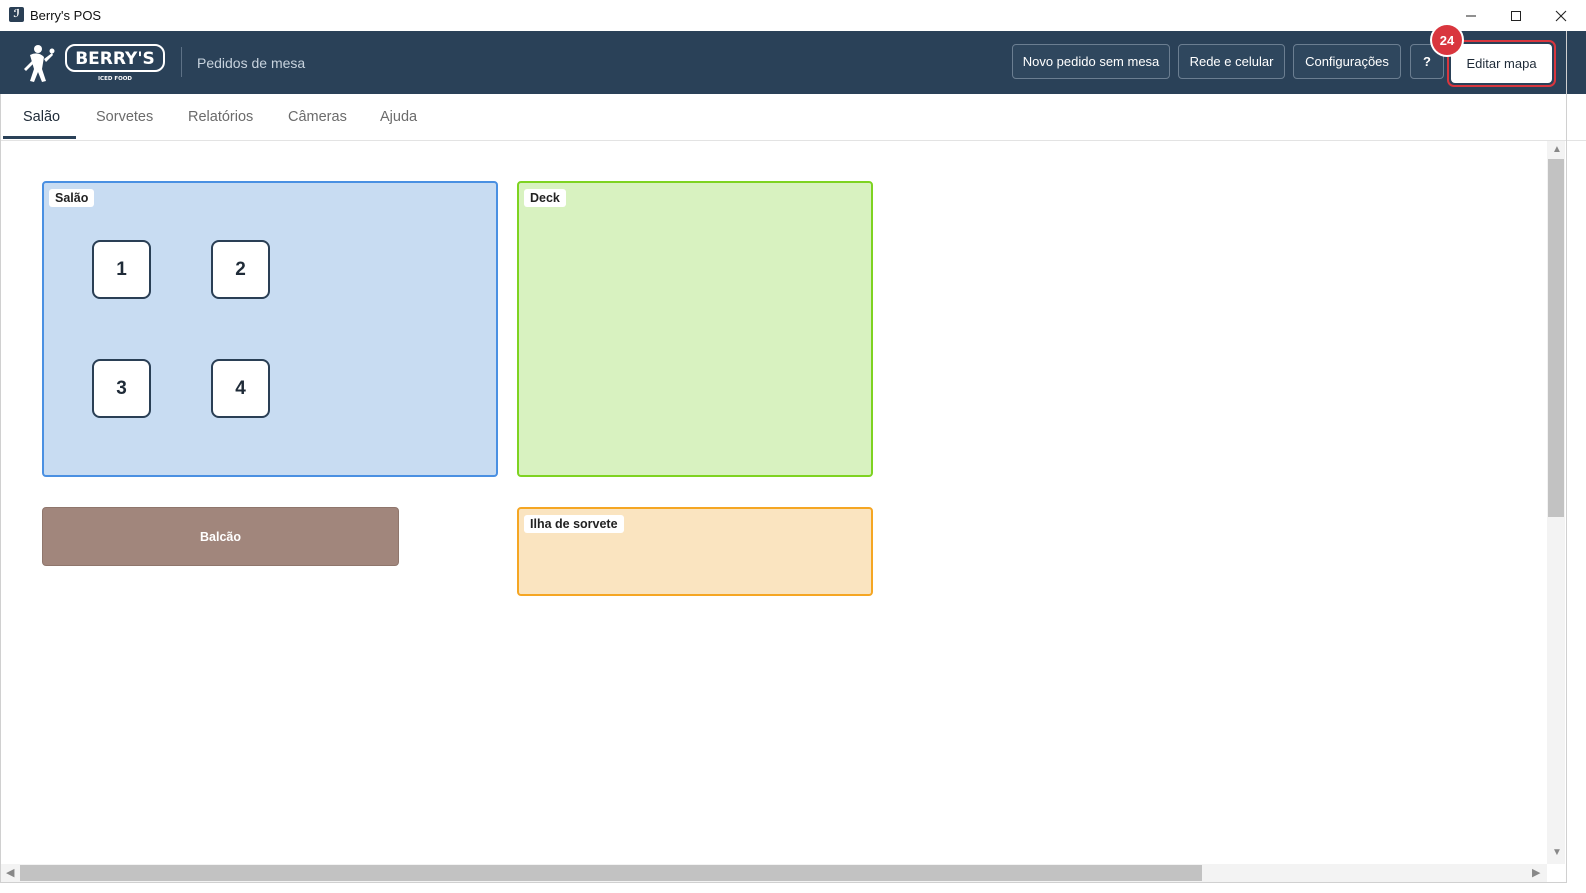 The image size is (1586, 893). I want to click on vertical-scrollbar: ▲ ▼, so click(1556, 502).